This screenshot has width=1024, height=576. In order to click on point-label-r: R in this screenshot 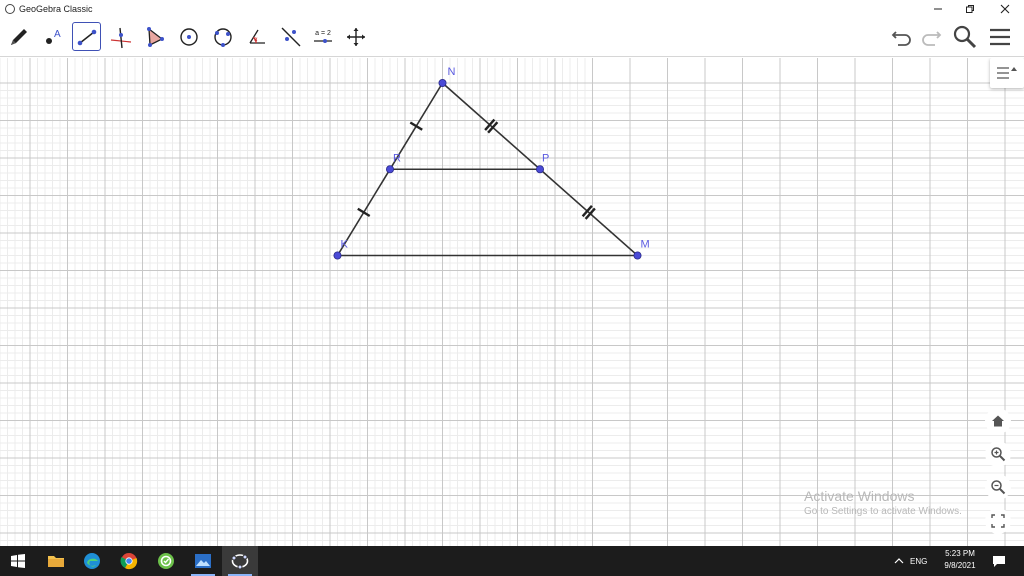, I will do `click(397, 158)`.